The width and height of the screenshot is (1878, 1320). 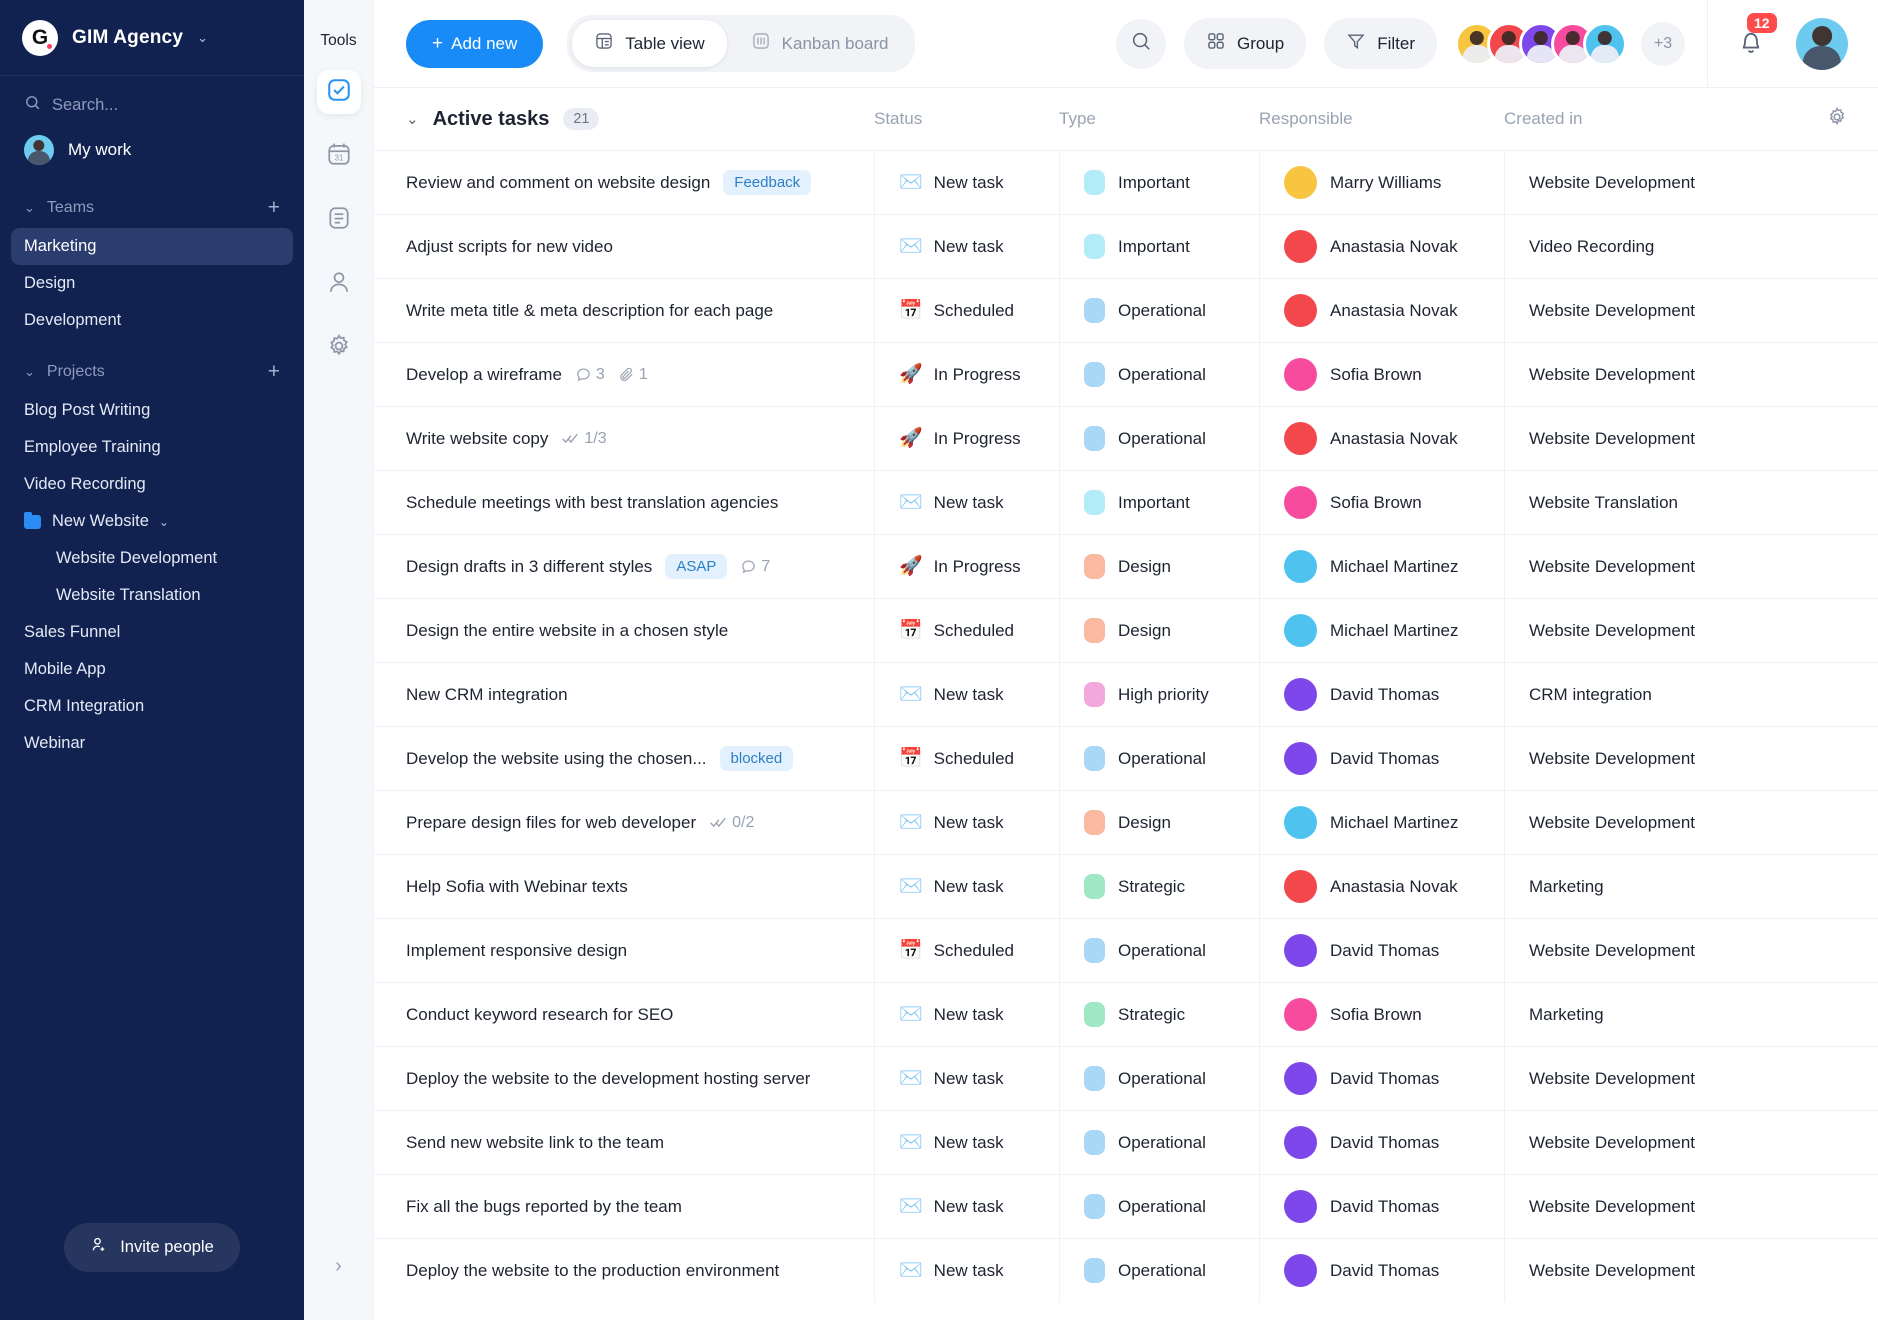 What do you see at coordinates (152, 365) in the screenshot?
I see `projects-section-header: ⌄ Projects +` at bounding box center [152, 365].